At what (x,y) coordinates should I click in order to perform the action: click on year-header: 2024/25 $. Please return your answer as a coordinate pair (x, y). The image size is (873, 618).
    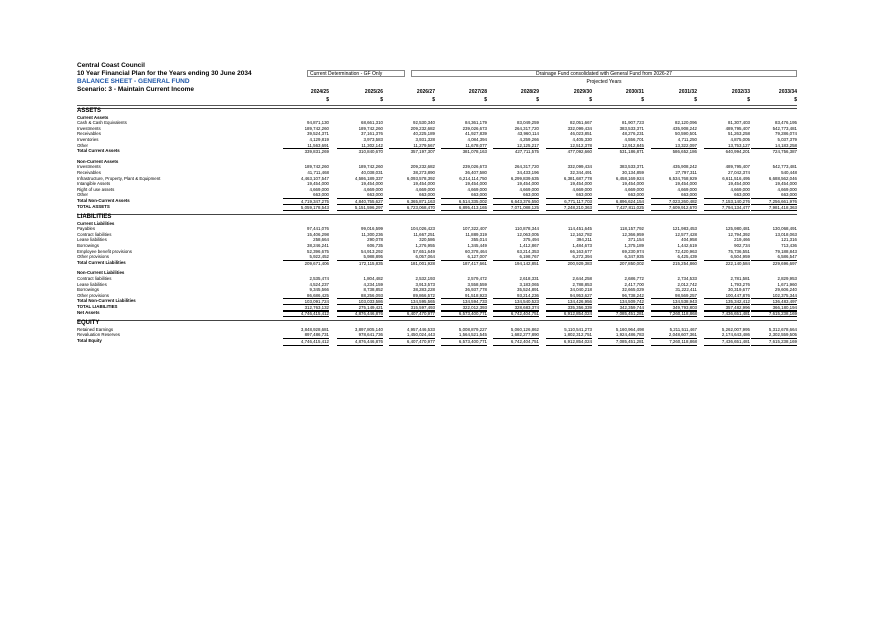
    Looking at the image, I should click on (306, 96).